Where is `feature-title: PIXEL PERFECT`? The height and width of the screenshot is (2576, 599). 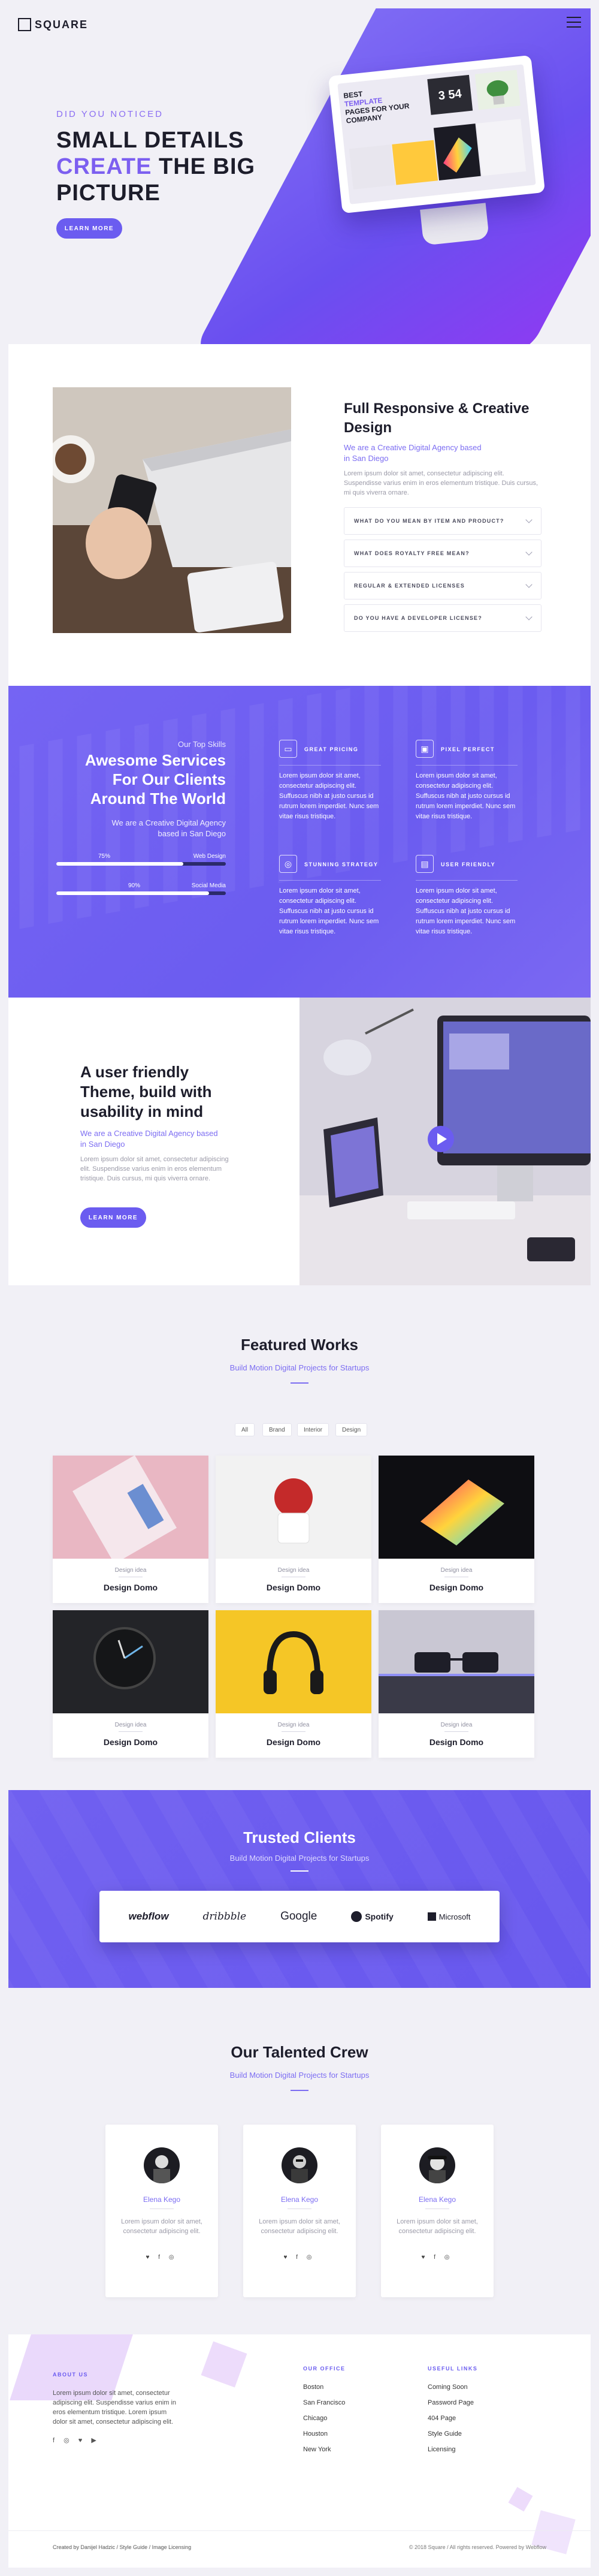
feature-title: PIXEL PERFECT is located at coordinates (468, 749).